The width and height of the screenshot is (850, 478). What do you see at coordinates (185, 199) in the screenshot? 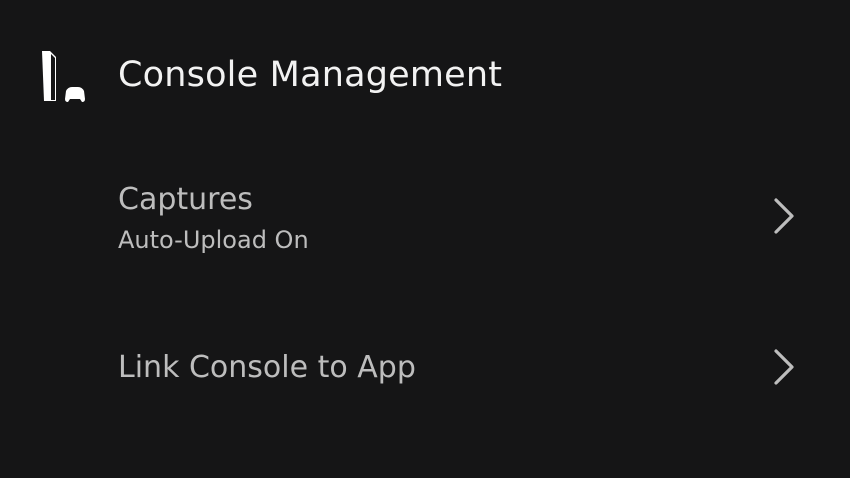
I see `captures-label: Captures` at bounding box center [185, 199].